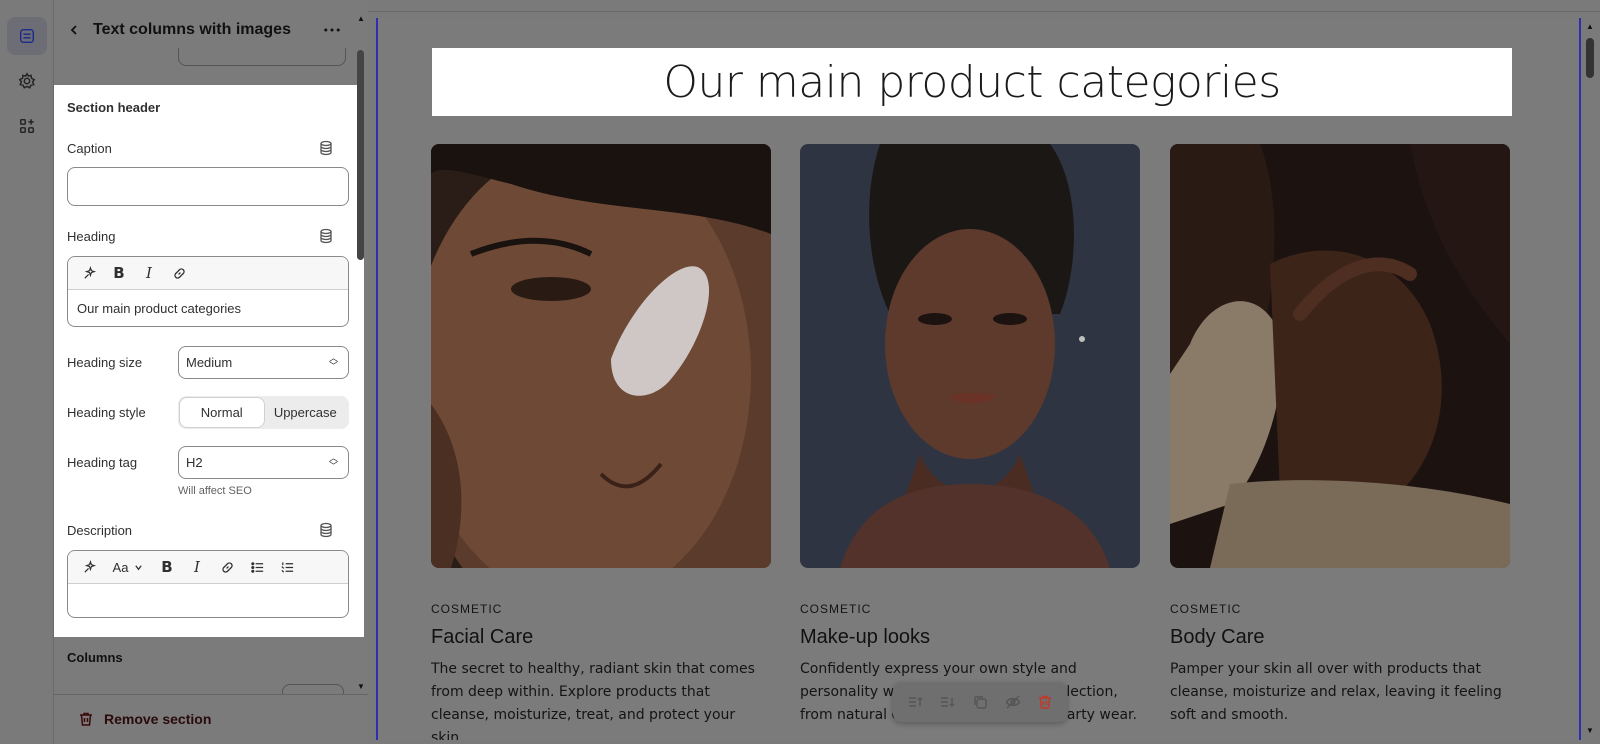  Describe the element at coordinates (139, 567) in the screenshot. I see `chevron-down-icon` at that location.